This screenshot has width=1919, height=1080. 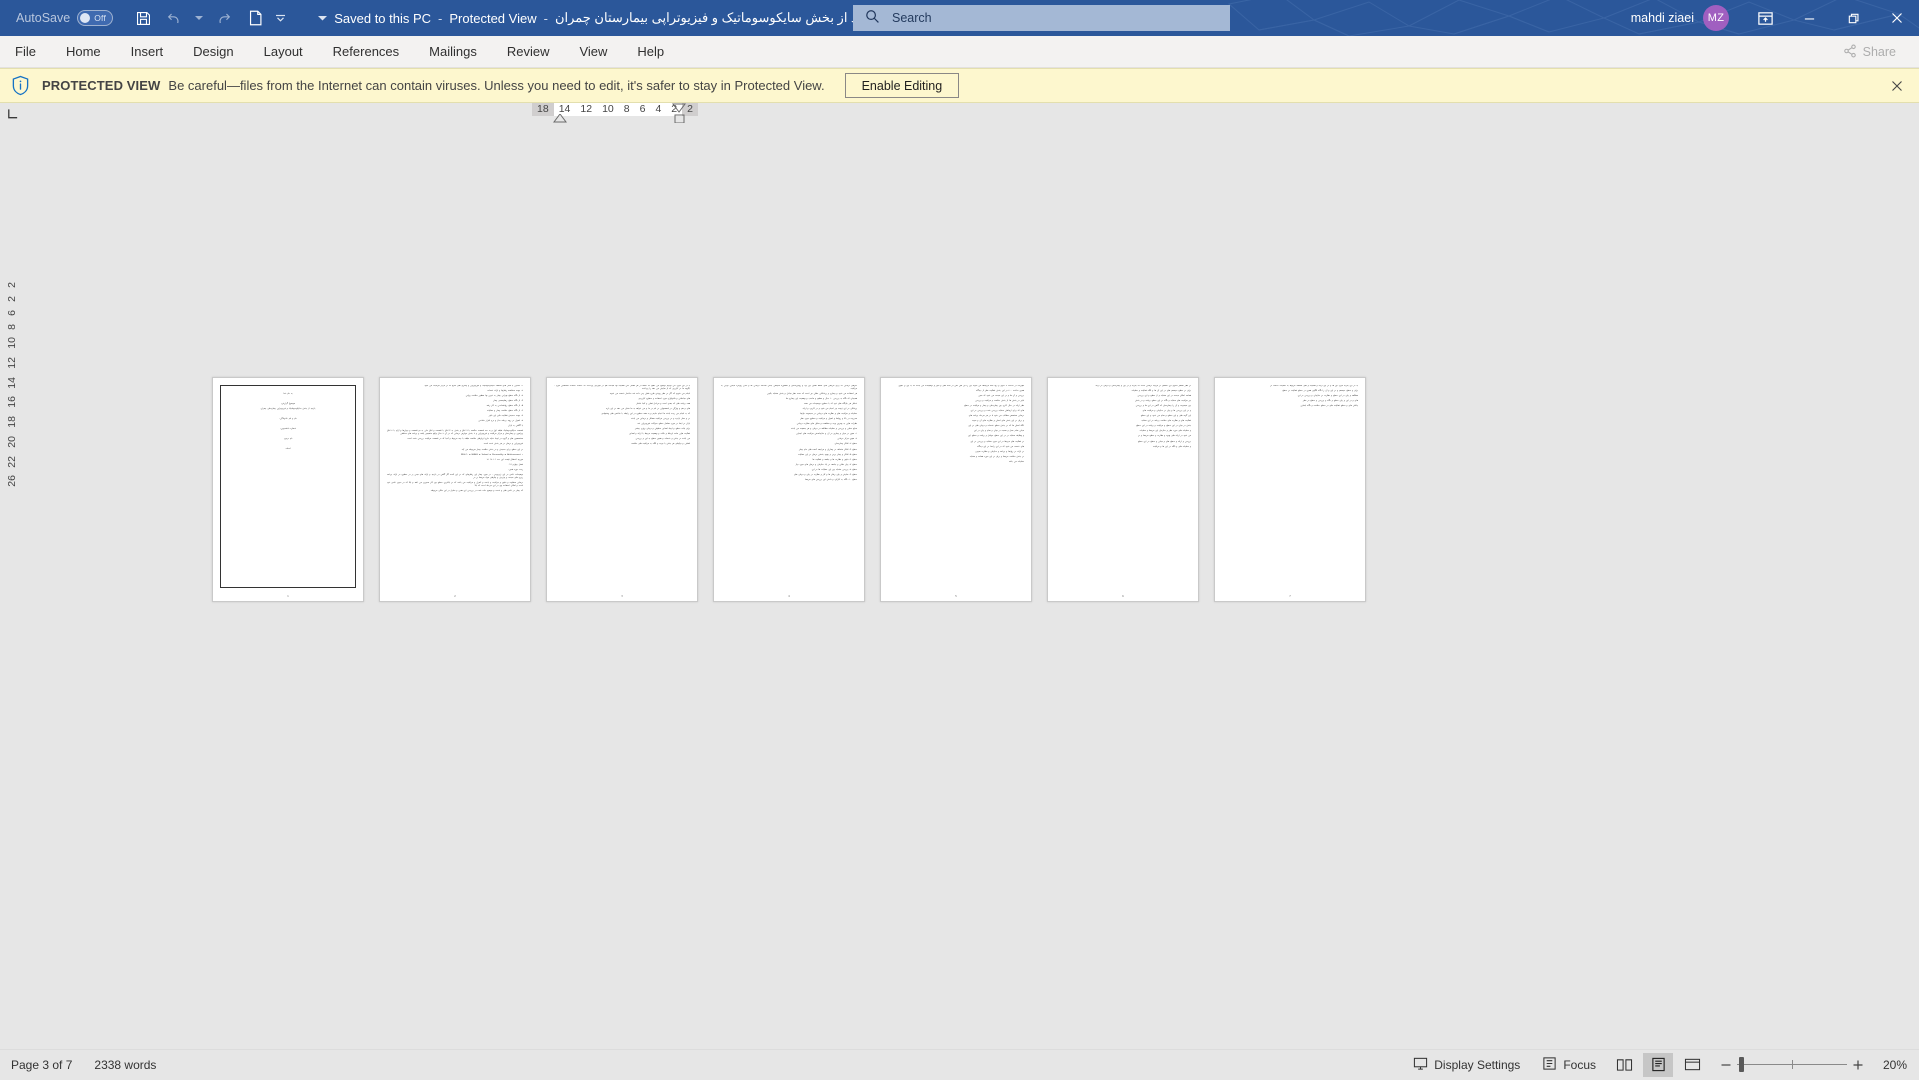 I want to click on zoom-in-icon, so click(x=1858, y=1065).